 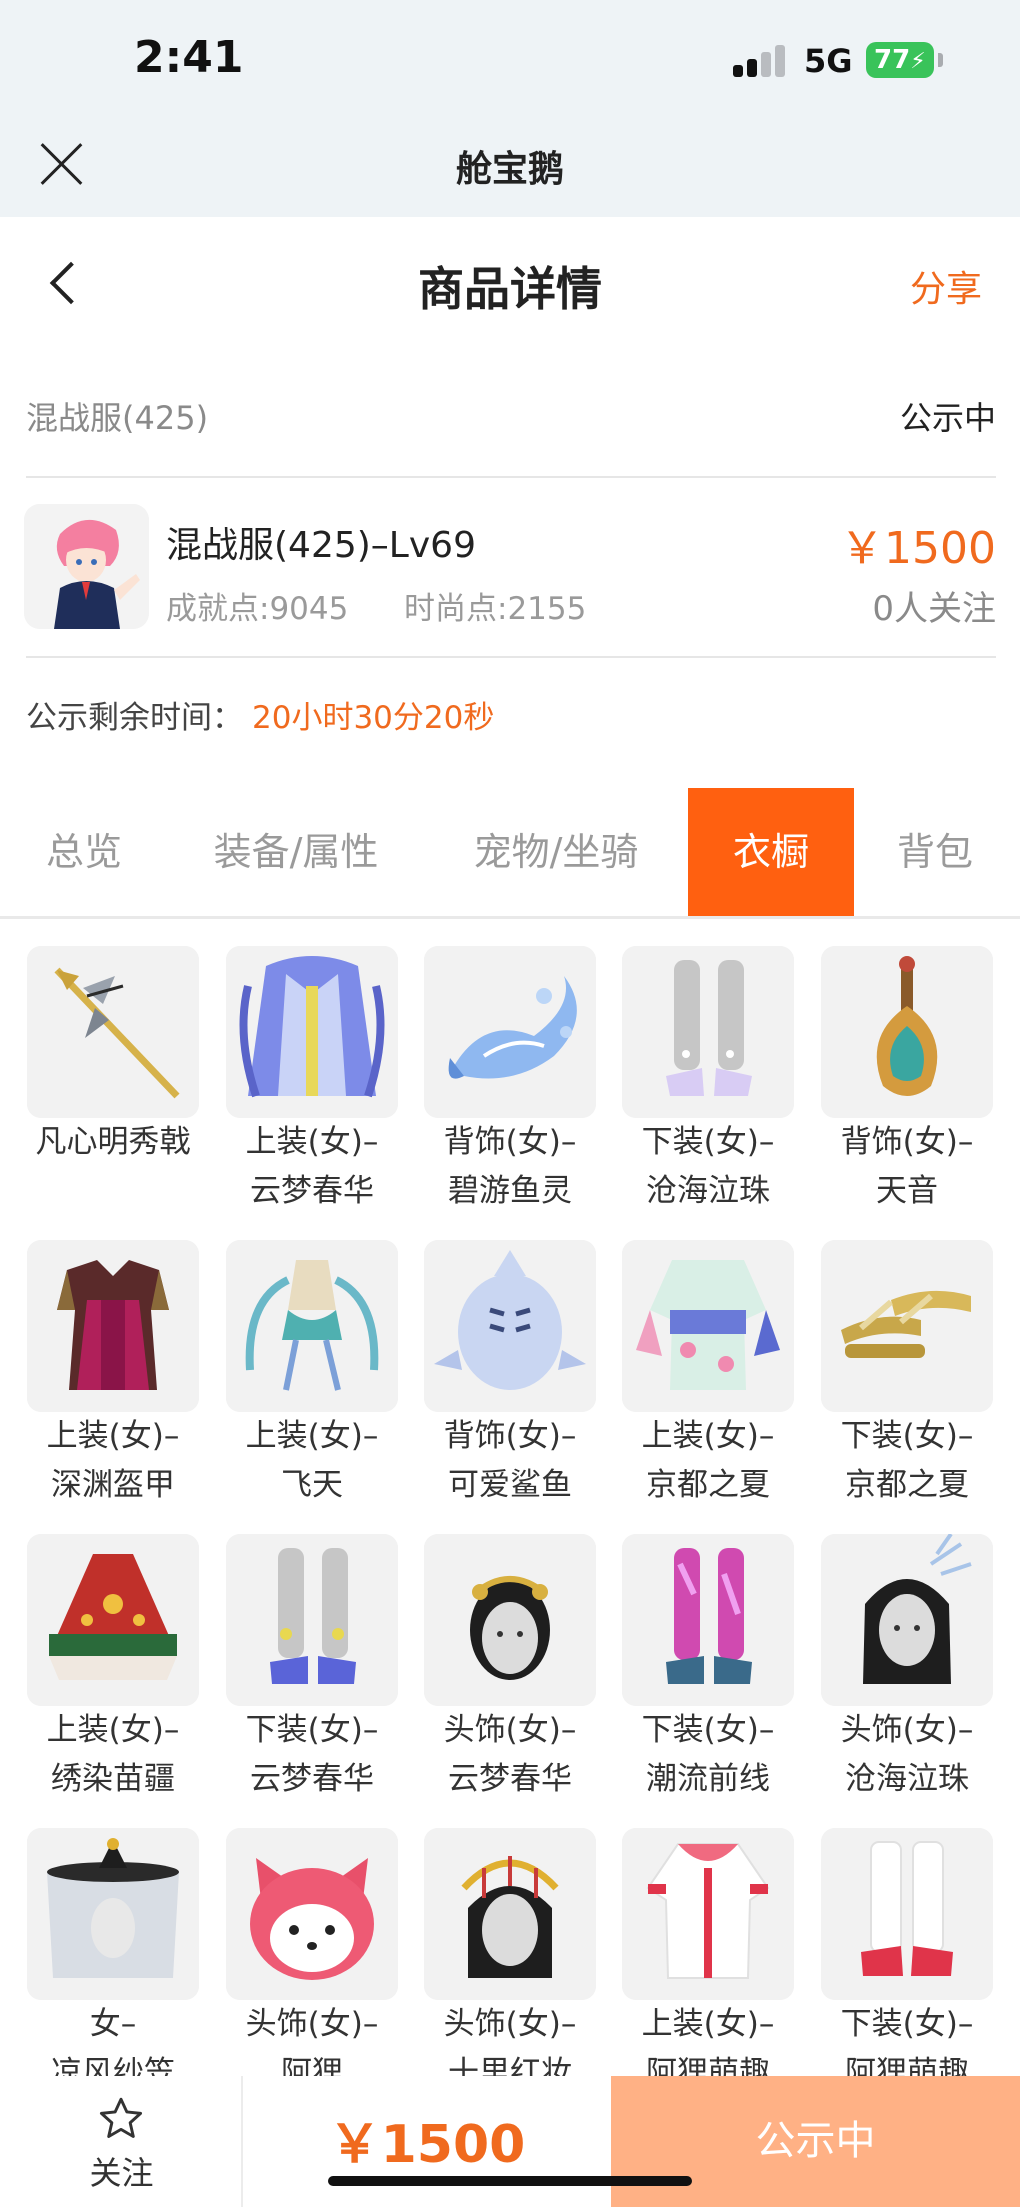 What do you see at coordinates (907, 2041) in the screenshot?
I see `item-name: 下装(女)– 阿狸萌趣` at bounding box center [907, 2041].